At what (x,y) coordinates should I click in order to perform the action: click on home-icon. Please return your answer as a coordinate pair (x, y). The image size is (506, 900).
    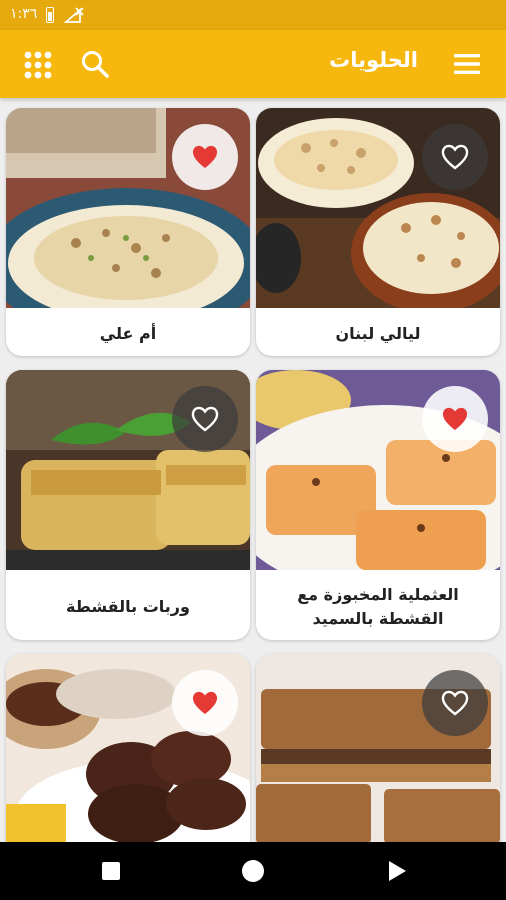
    Looking at the image, I should click on (253, 871).